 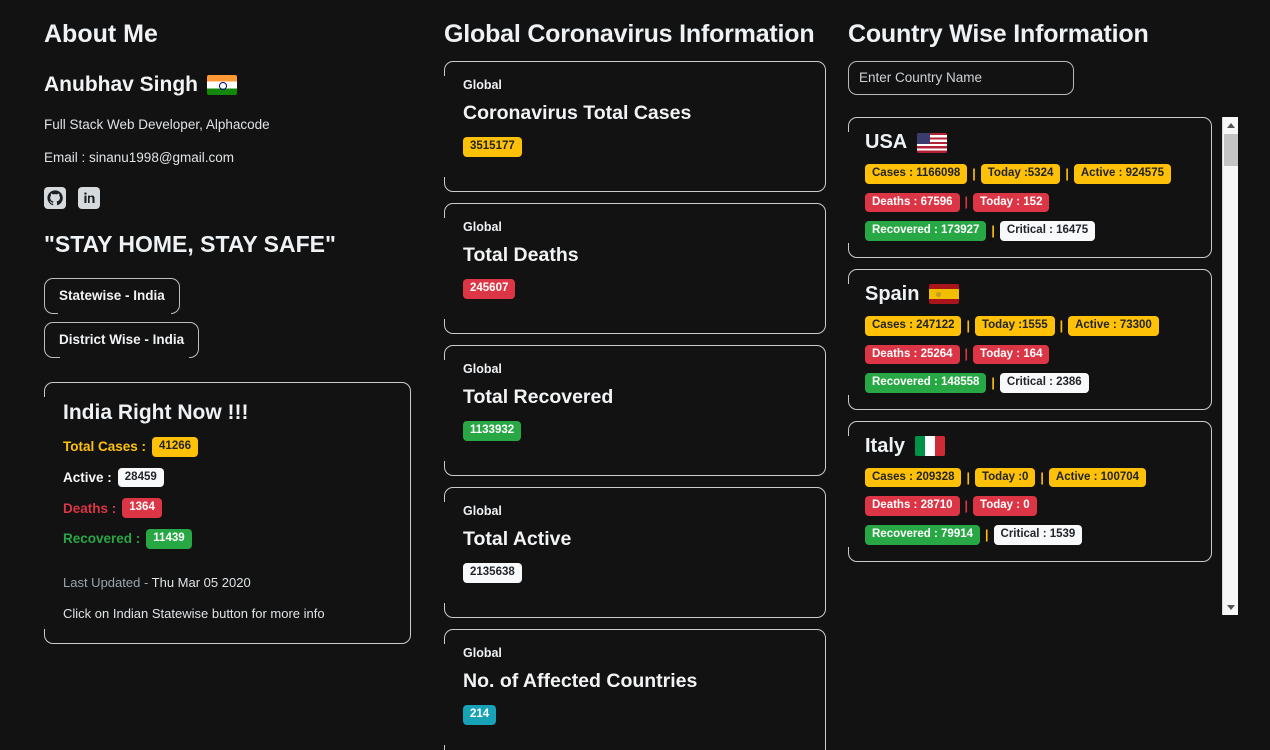 I want to click on country-cases-badge: Cases : 209328, so click(x=913, y=477).